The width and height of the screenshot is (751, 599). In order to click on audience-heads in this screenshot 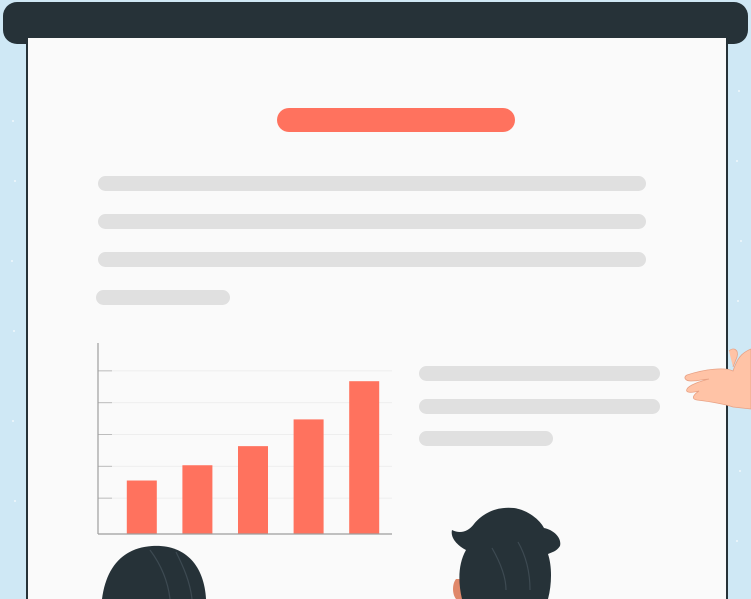, I will do `click(331, 553)`.